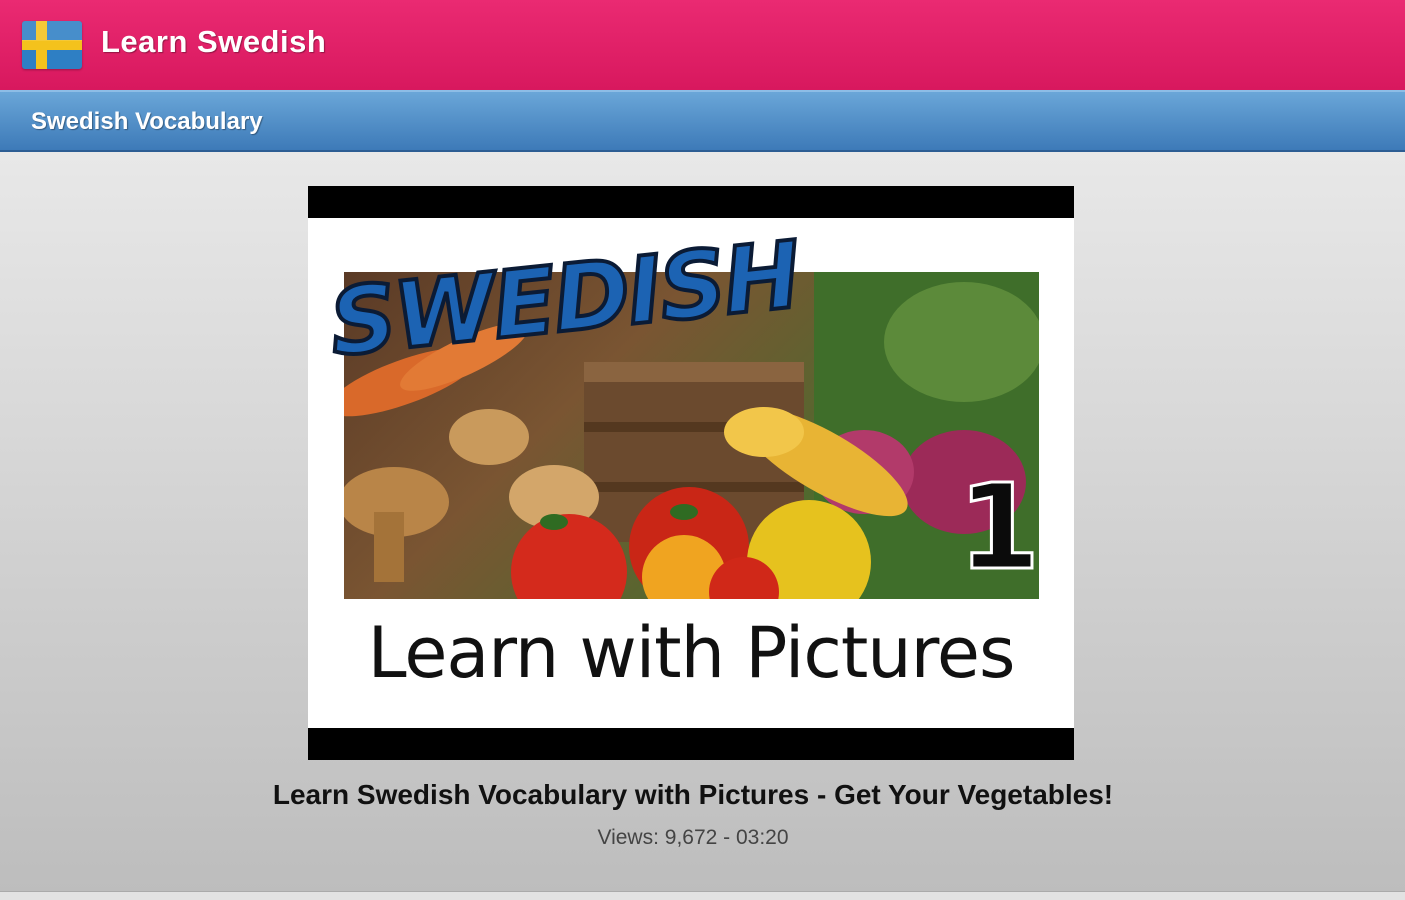 Image resolution: width=1405 pixels, height=900 pixels. What do you see at coordinates (693, 837) in the screenshot?
I see `video-meta: Views: 9,672 - 03:20` at bounding box center [693, 837].